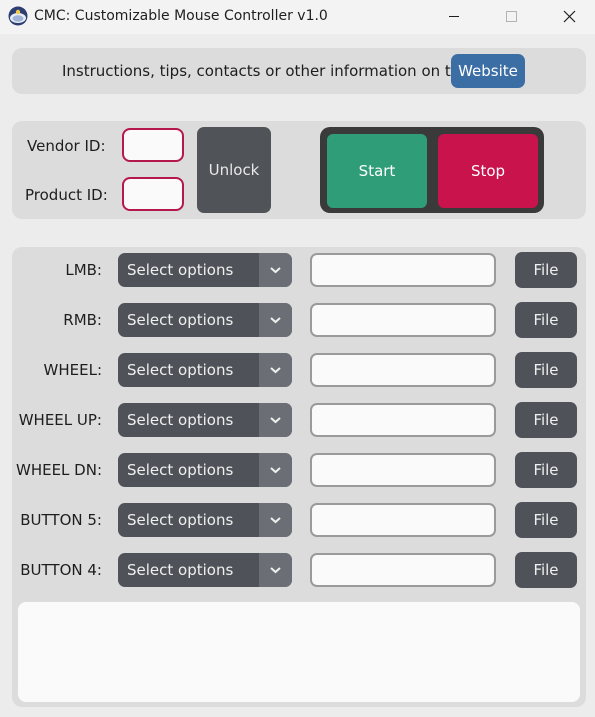 The image size is (595, 717). What do you see at coordinates (299, 420) in the screenshot?
I see `mapping-row-wheel-up: WHEEL UP: Select options File` at bounding box center [299, 420].